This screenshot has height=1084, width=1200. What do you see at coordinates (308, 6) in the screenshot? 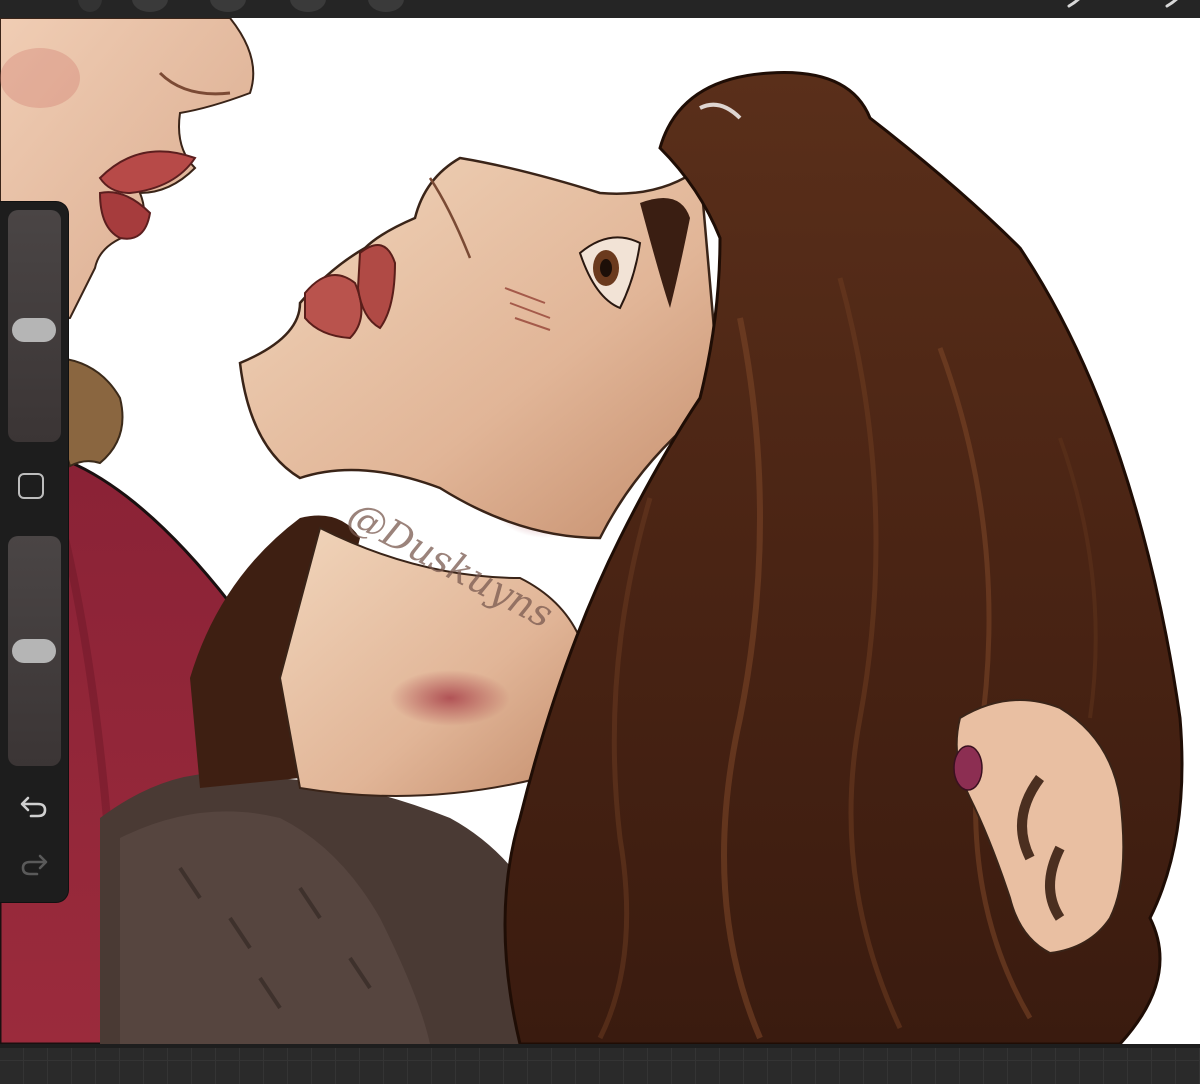
I see `eraser-tool-icon` at bounding box center [308, 6].